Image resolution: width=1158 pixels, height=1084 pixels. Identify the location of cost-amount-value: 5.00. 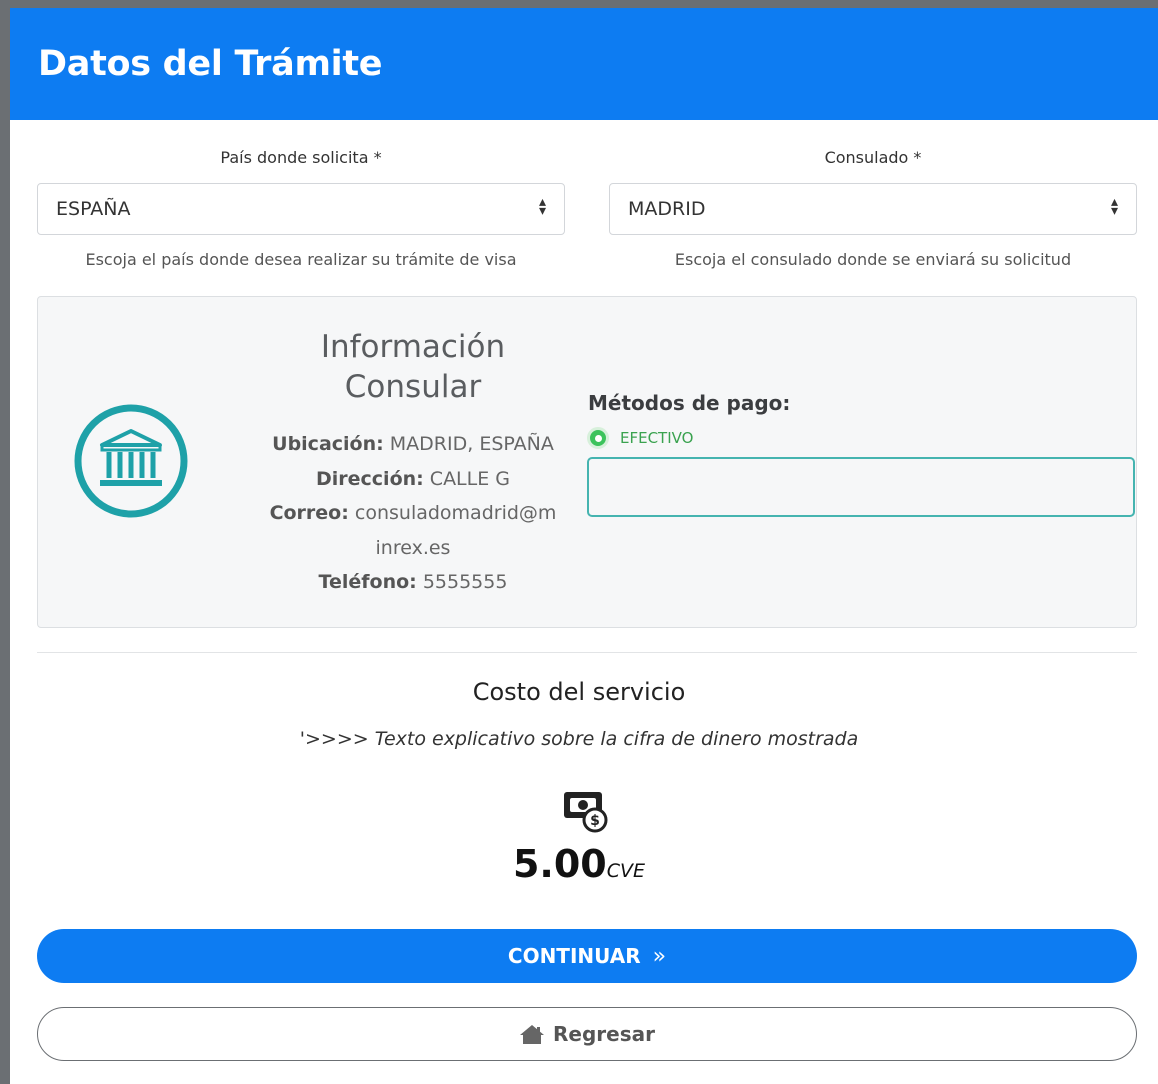
(559, 864).